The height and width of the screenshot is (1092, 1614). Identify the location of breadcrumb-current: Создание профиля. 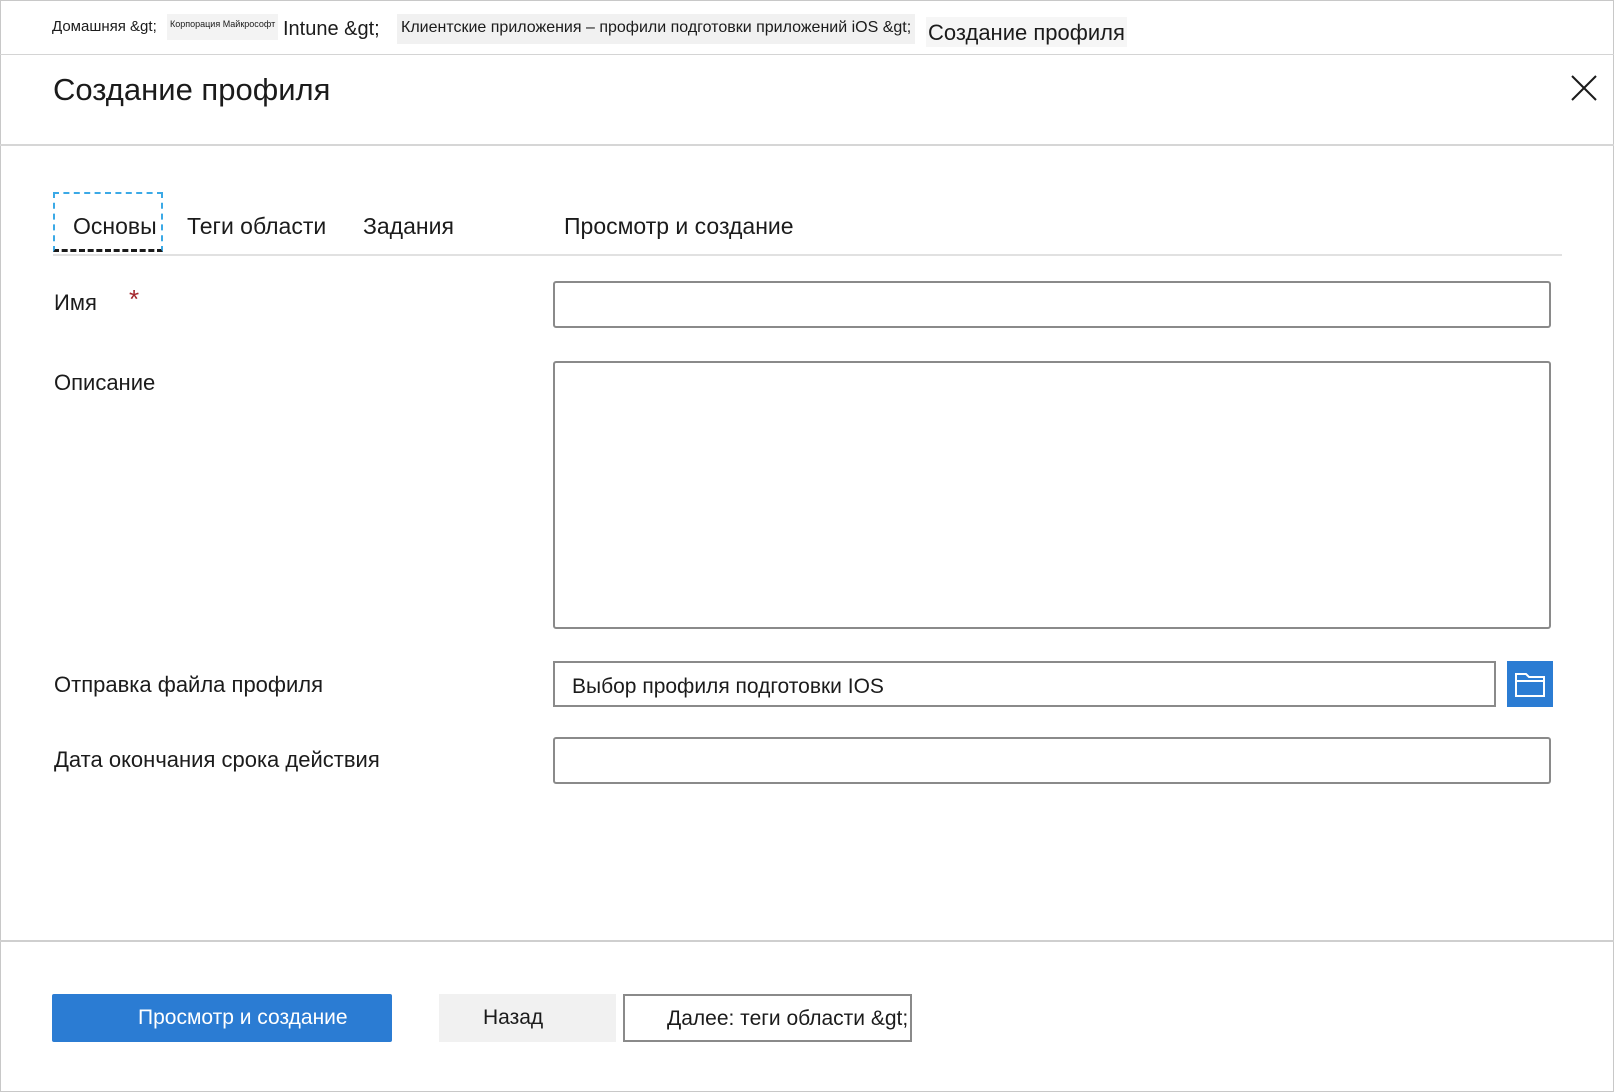
(1026, 32).